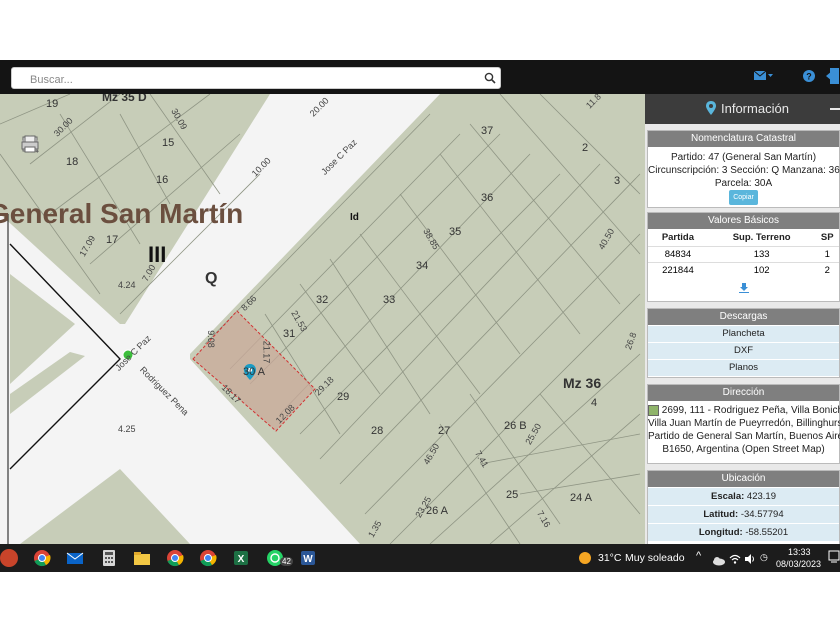 The image size is (840, 630). What do you see at coordinates (389, 300) in the screenshot?
I see `lot-label: 33` at bounding box center [389, 300].